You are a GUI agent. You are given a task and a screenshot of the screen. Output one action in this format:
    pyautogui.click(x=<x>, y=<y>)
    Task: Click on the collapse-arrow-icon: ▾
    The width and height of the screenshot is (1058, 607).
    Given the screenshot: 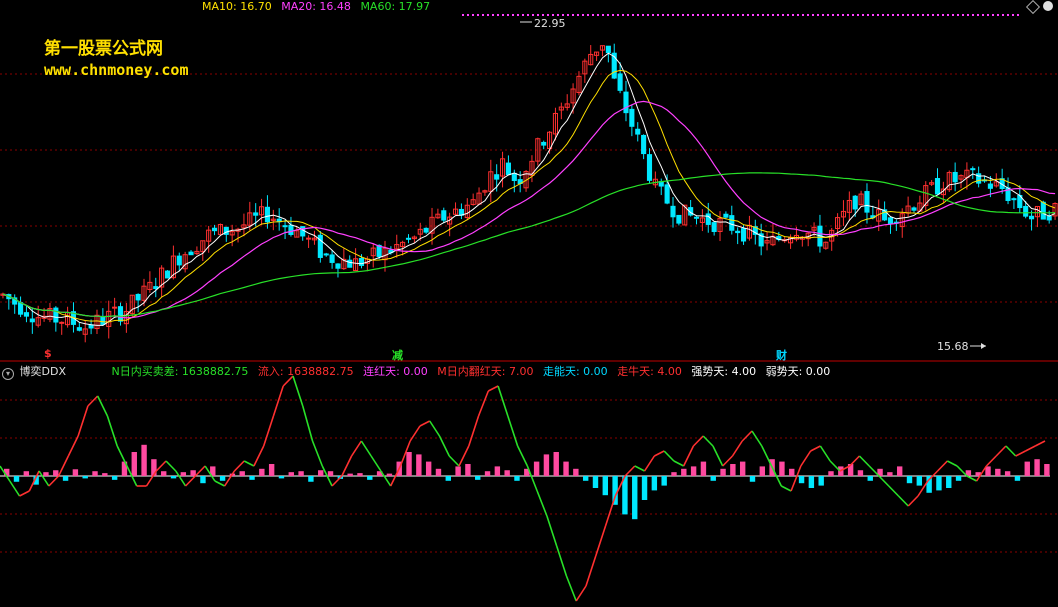 What is the action you would take?
    pyautogui.click(x=8, y=374)
    